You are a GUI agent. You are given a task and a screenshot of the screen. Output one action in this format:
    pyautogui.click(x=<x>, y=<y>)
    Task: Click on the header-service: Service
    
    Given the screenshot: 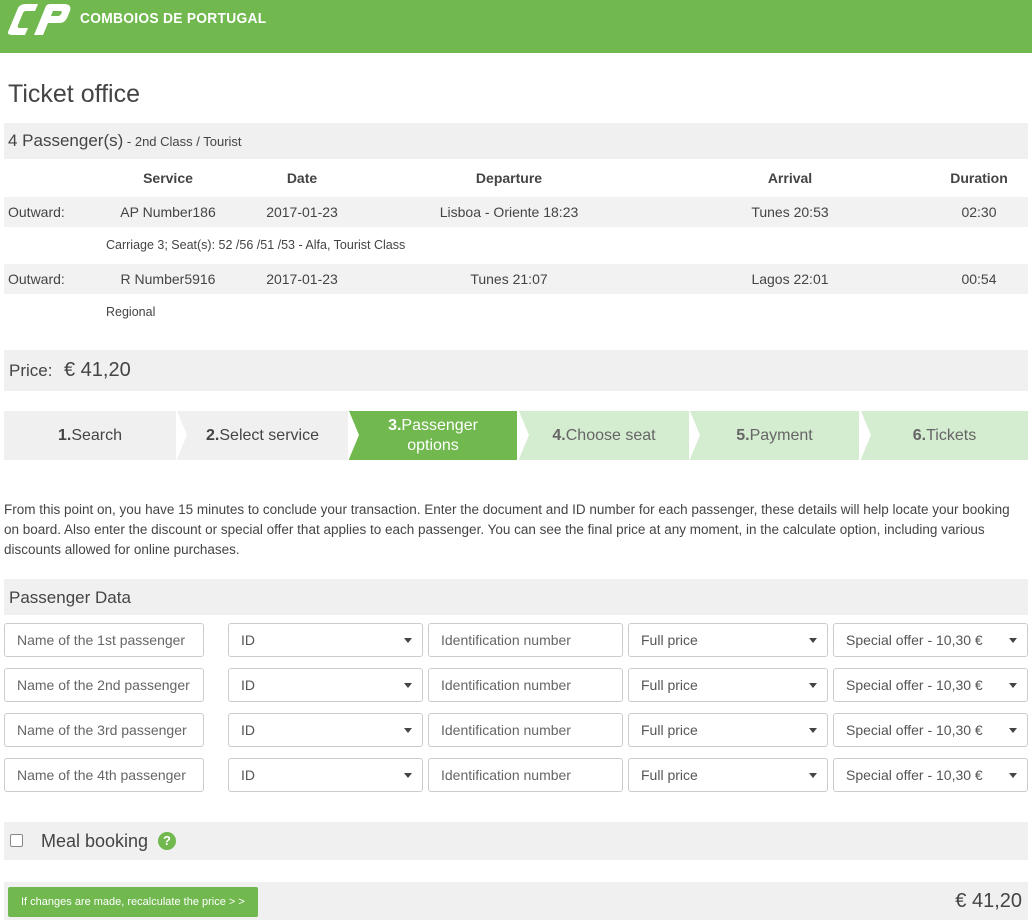 What is the action you would take?
    pyautogui.click(x=168, y=178)
    